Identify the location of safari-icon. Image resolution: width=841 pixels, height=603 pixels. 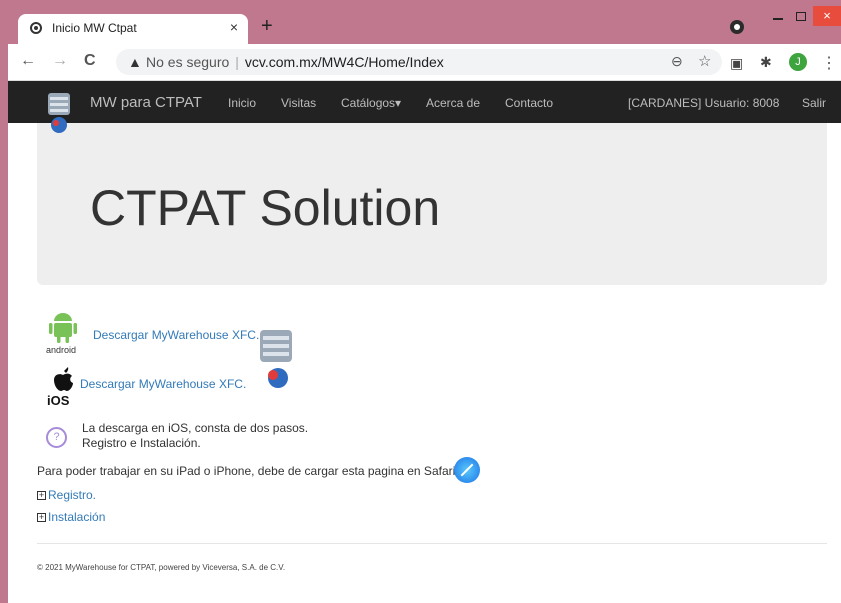
(467, 470).